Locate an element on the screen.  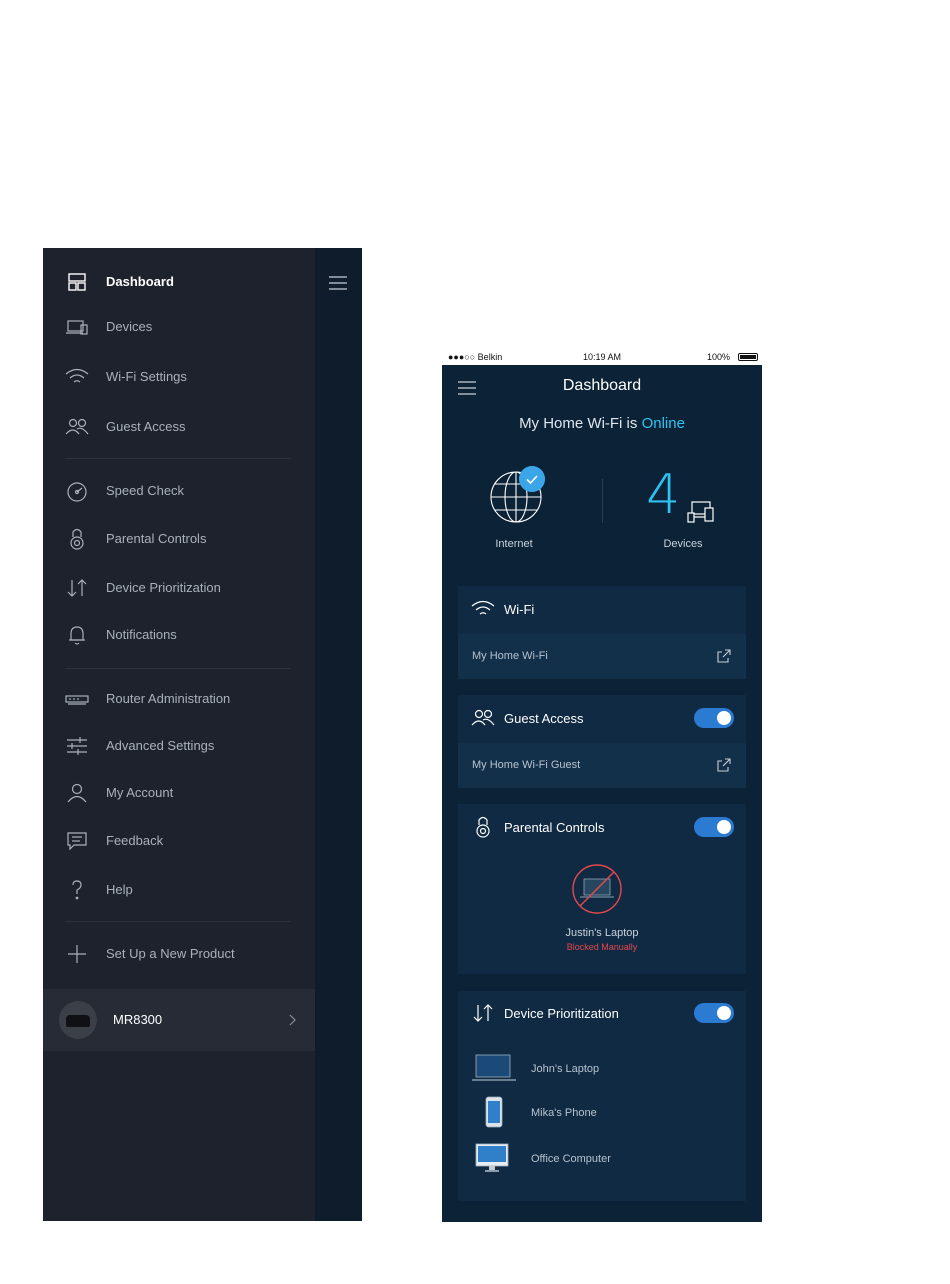
menu-item-feedback: Feedback is located at coordinates (179, 841).